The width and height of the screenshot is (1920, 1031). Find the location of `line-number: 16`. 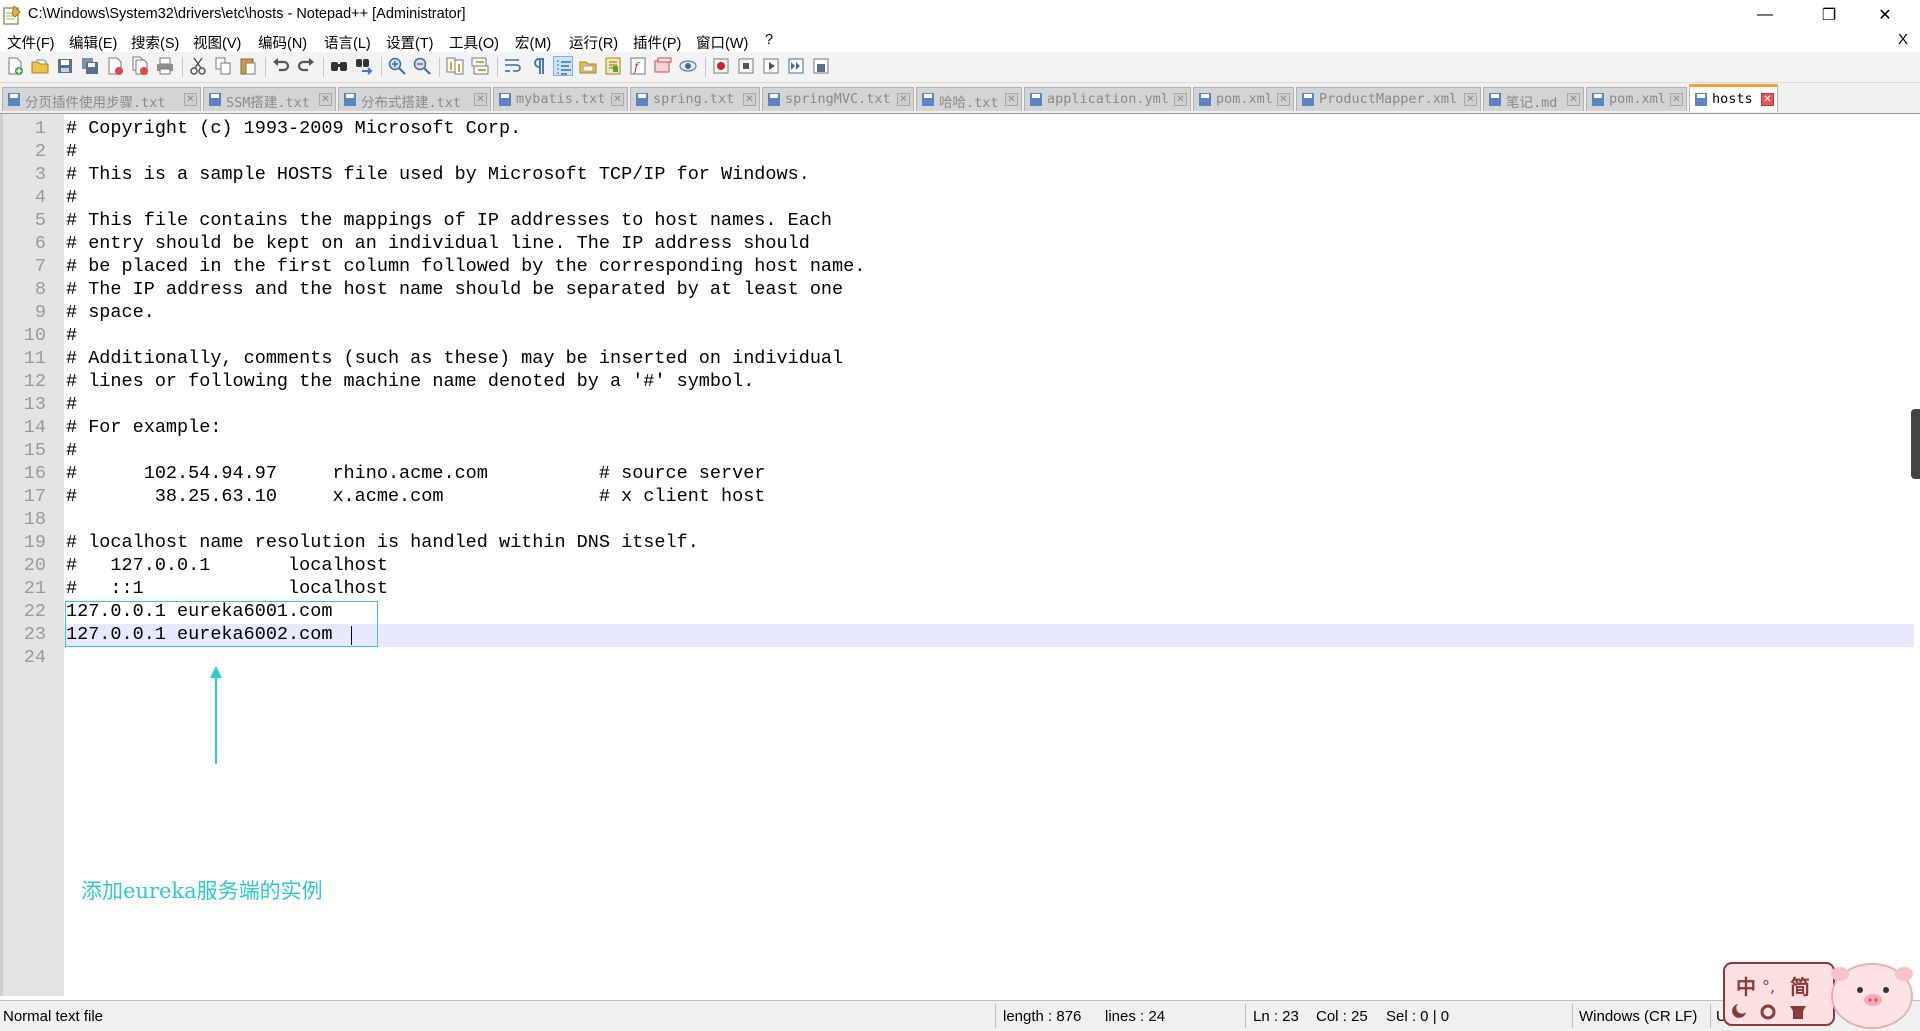

line-number: 16 is located at coordinates (34, 473).